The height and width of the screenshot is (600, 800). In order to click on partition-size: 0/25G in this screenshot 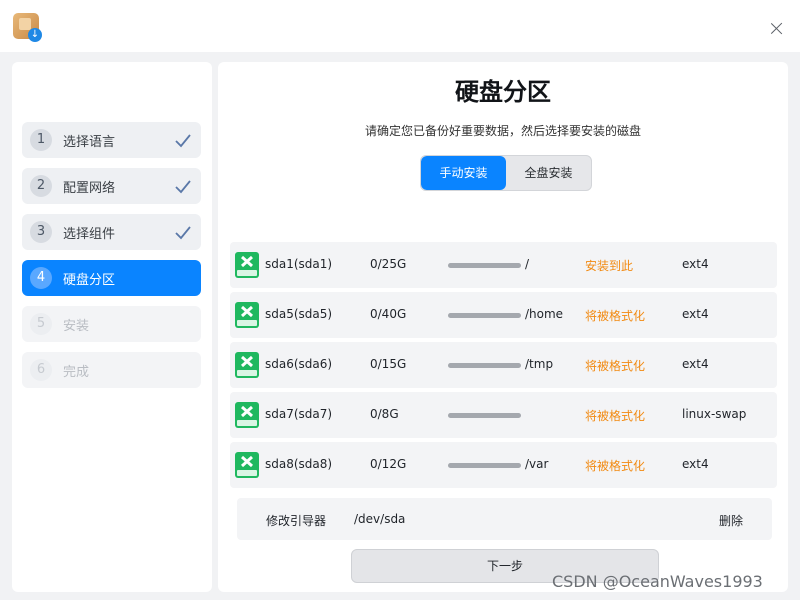, I will do `click(388, 264)`.